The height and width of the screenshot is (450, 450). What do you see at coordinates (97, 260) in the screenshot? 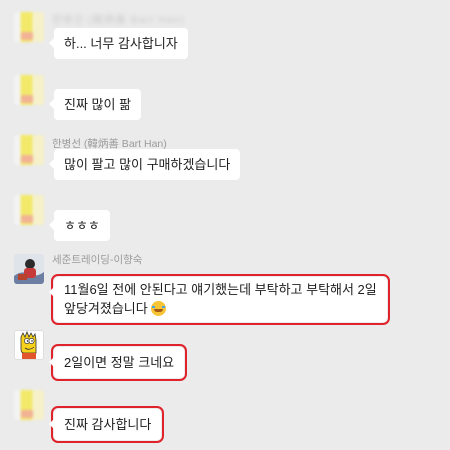
I see `sender-name: 세준트레이딩-이향숙` at bounding box center [97, 260].